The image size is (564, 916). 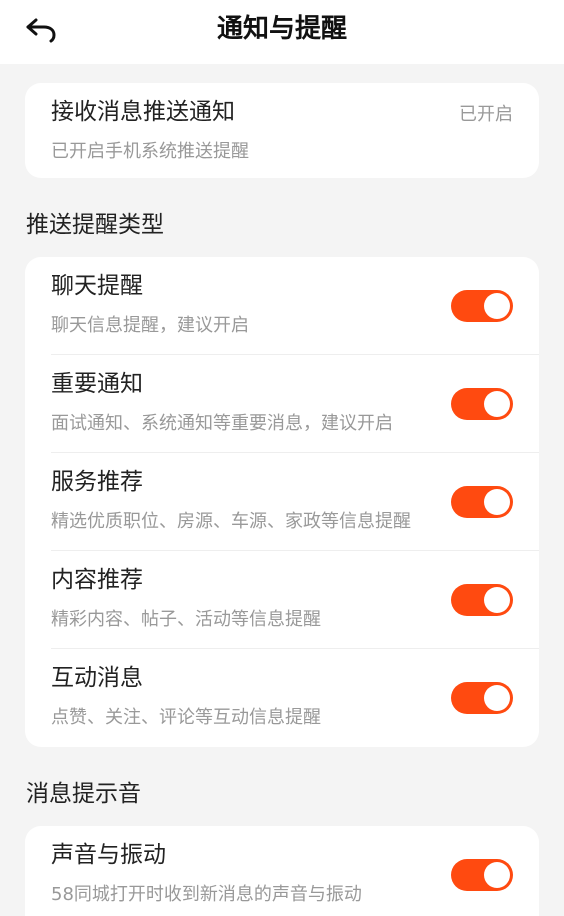 What do you see at coordinates (282, 306) in the screenshot?
I see `setting-row-chat: 聊天提醒 聊天信息提醒，建议开启` at bounding box center [282, 306].